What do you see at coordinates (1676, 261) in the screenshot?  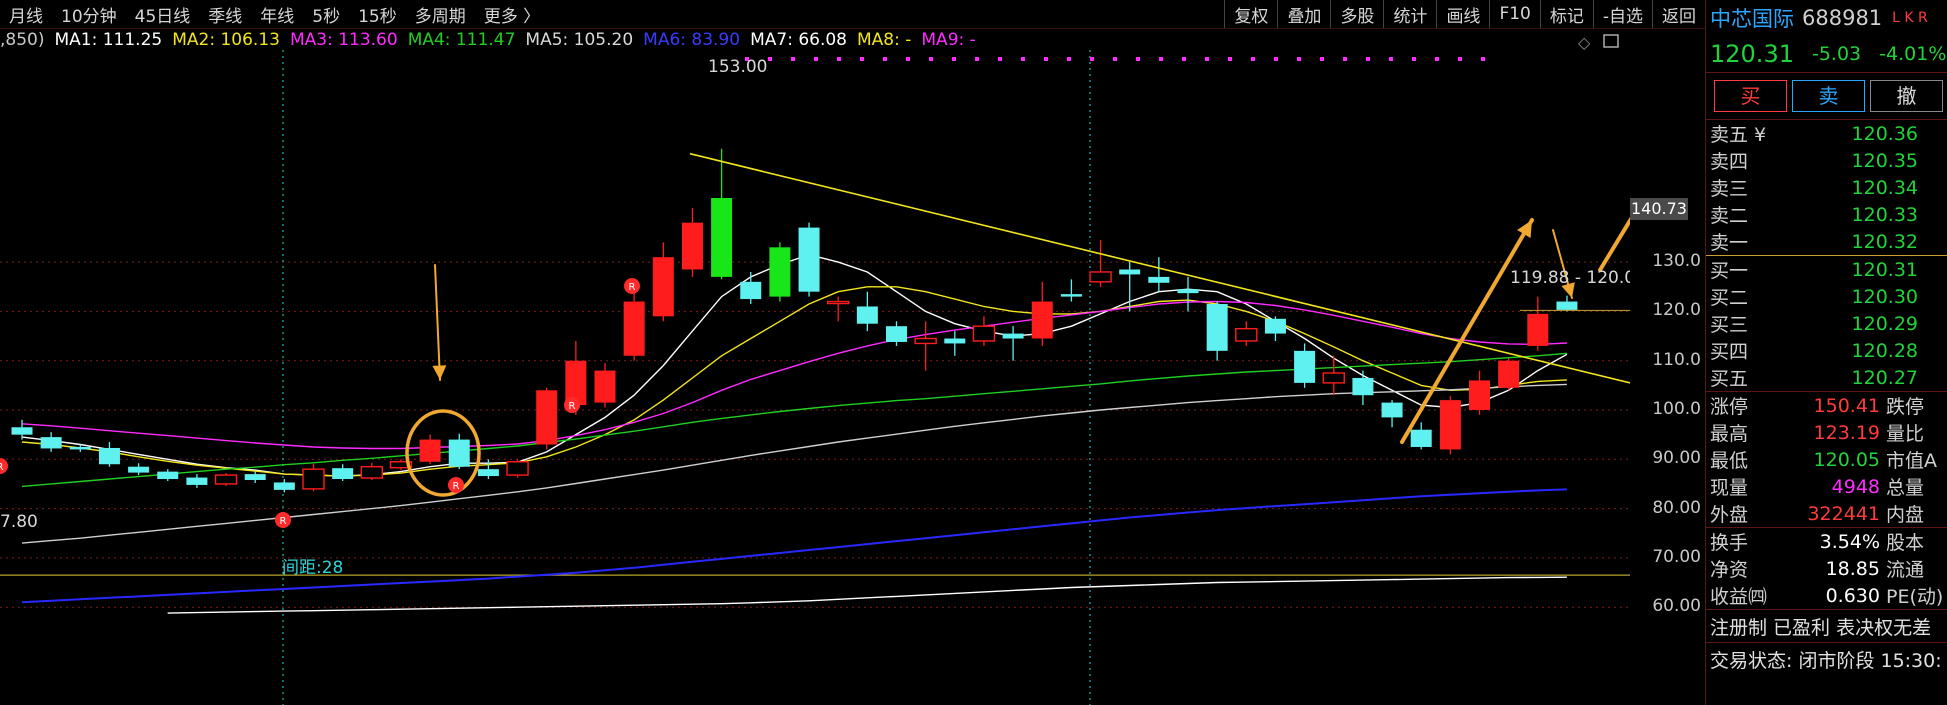 I see `y-tick-label: 130.0` at bounding box center [1676, 261].